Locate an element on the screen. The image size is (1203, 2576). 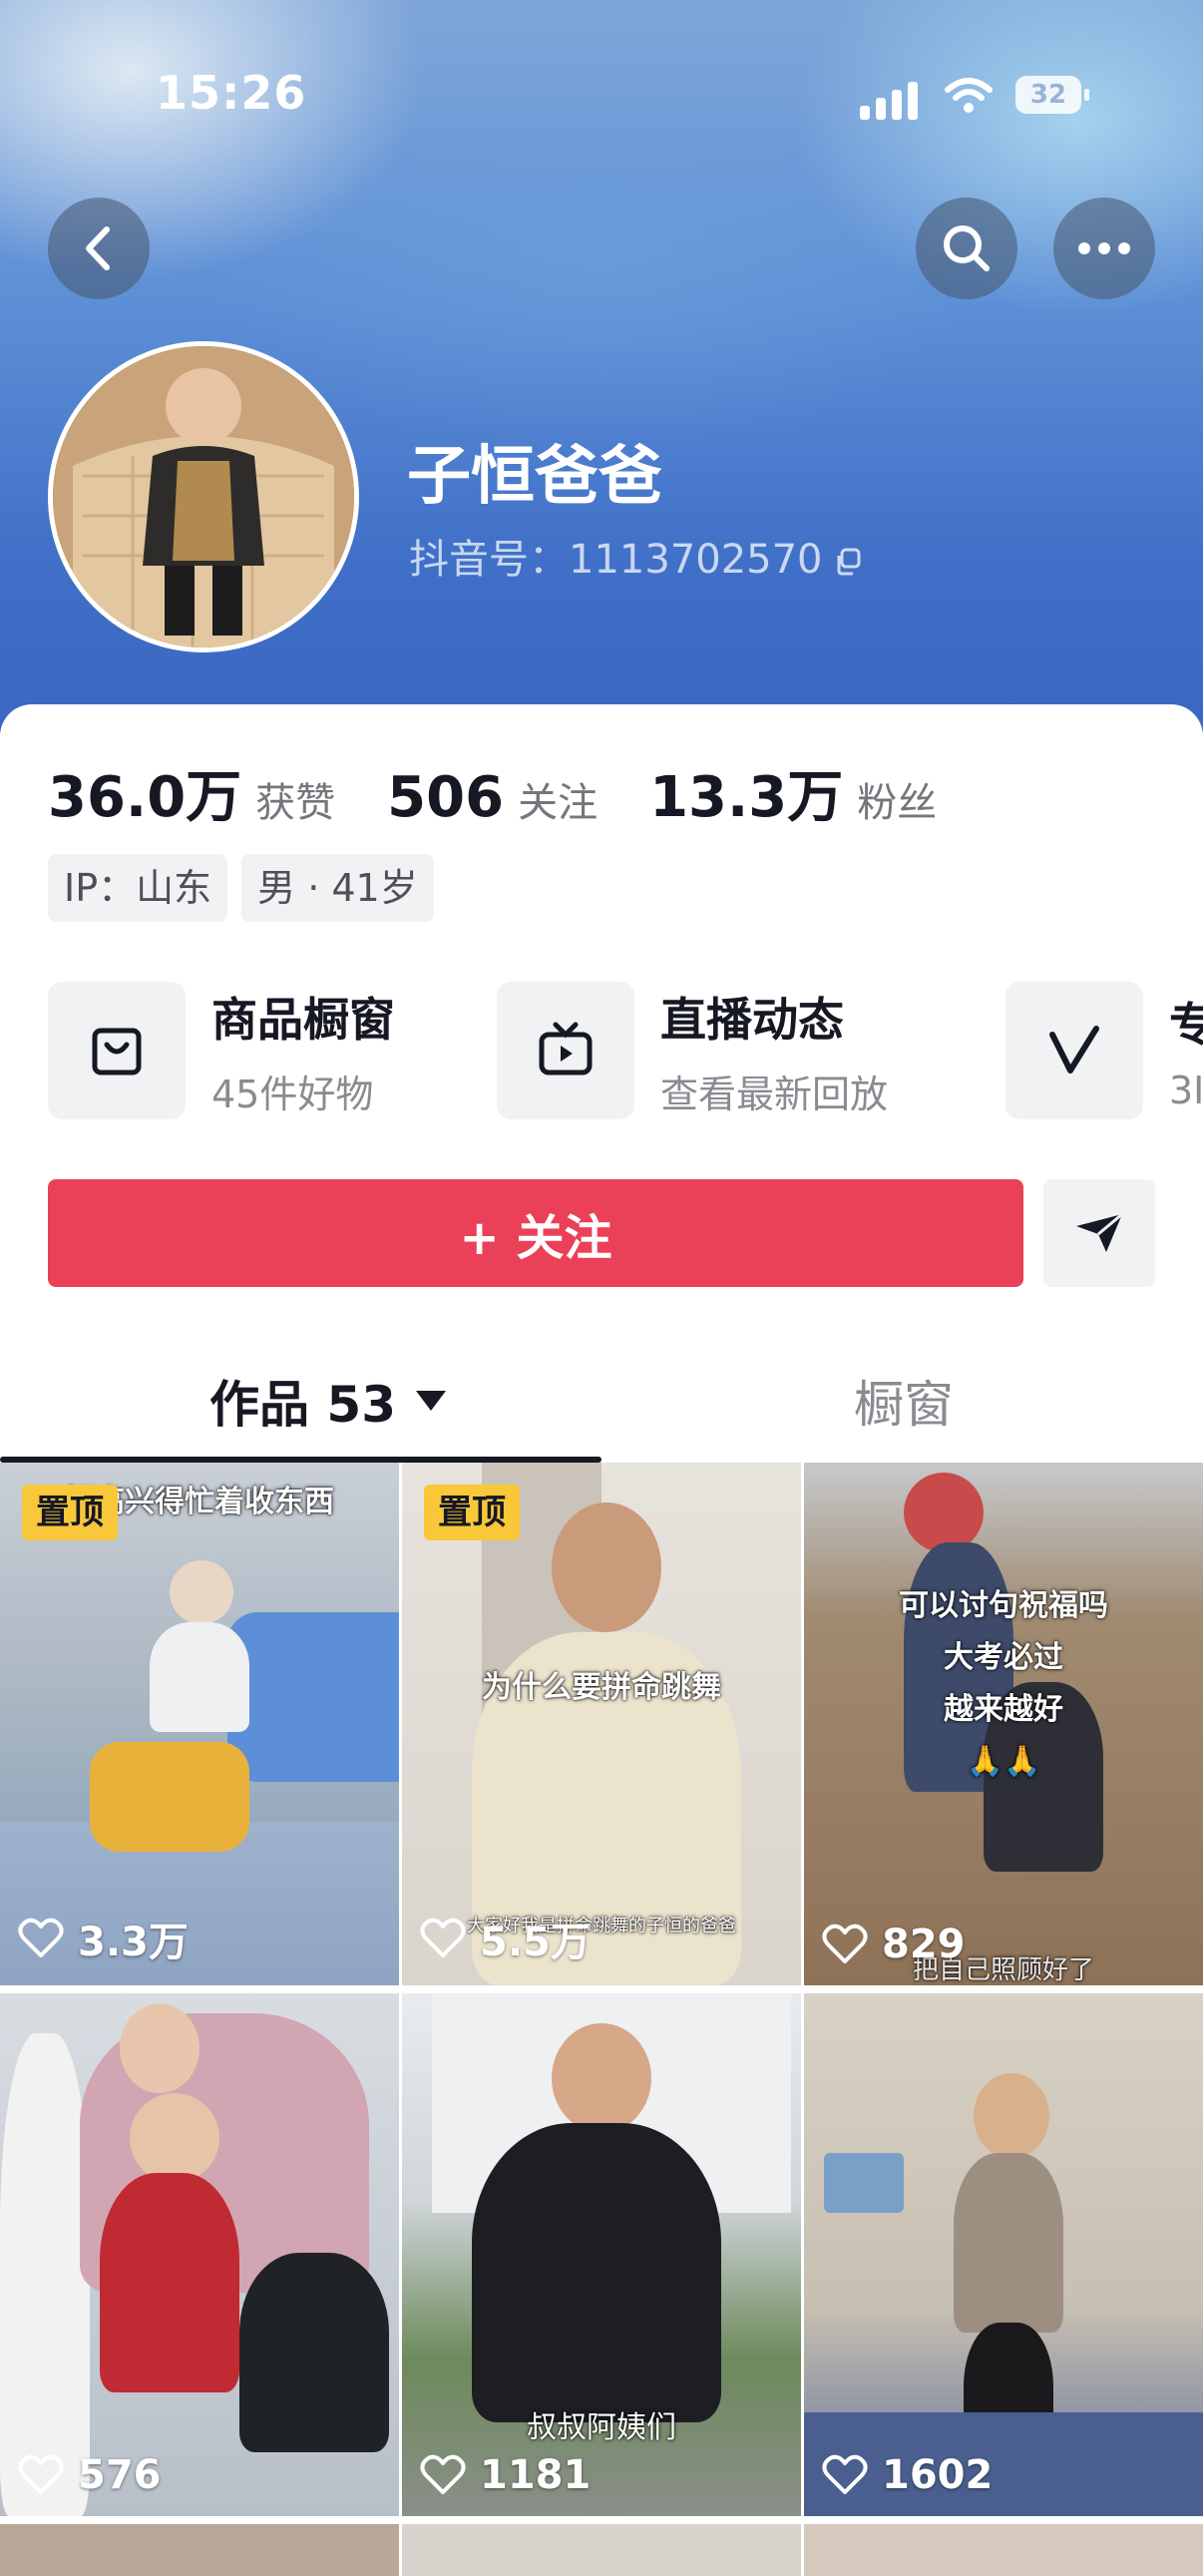
video-thumbnail: 576 is located at coordinates (199, 2254).